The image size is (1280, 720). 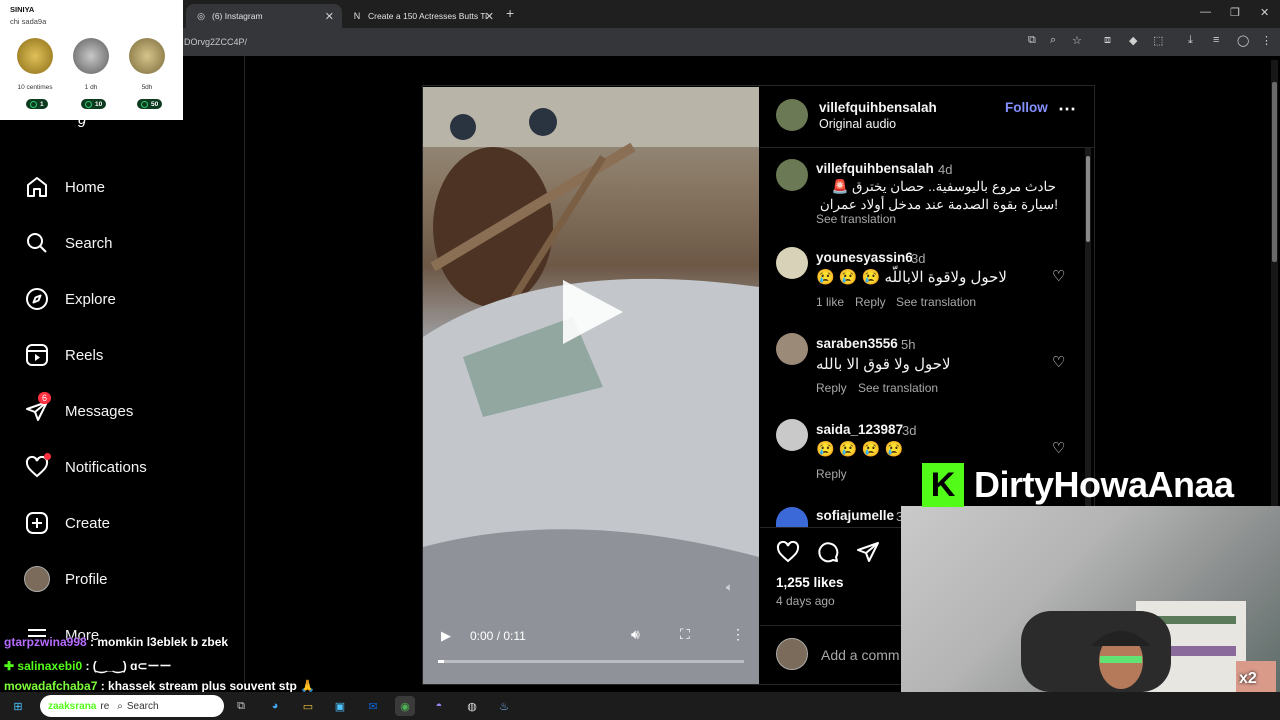 I want to click on audio-label: Original audio, so click(x=857, y=124).